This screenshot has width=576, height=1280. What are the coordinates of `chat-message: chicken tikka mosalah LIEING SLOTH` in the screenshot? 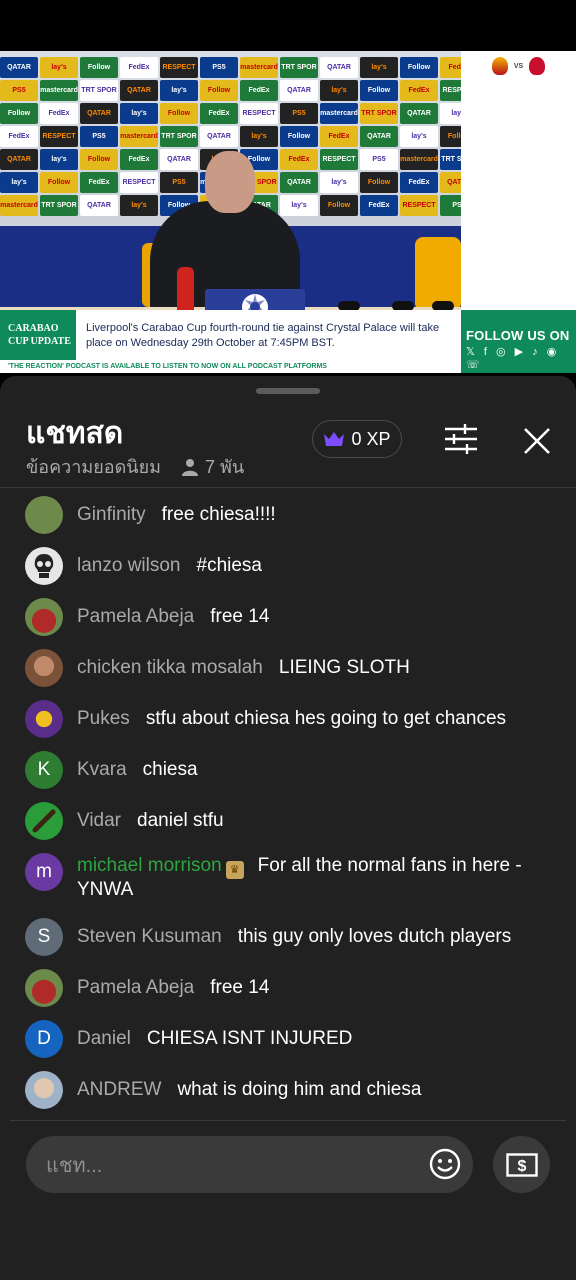 It's located at (285, 668).